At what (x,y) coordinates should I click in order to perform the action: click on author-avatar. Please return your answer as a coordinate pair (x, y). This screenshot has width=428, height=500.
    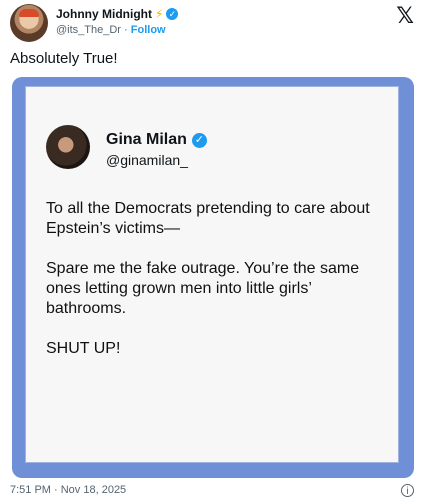
    Looking at the image, I should click on (29, 23).